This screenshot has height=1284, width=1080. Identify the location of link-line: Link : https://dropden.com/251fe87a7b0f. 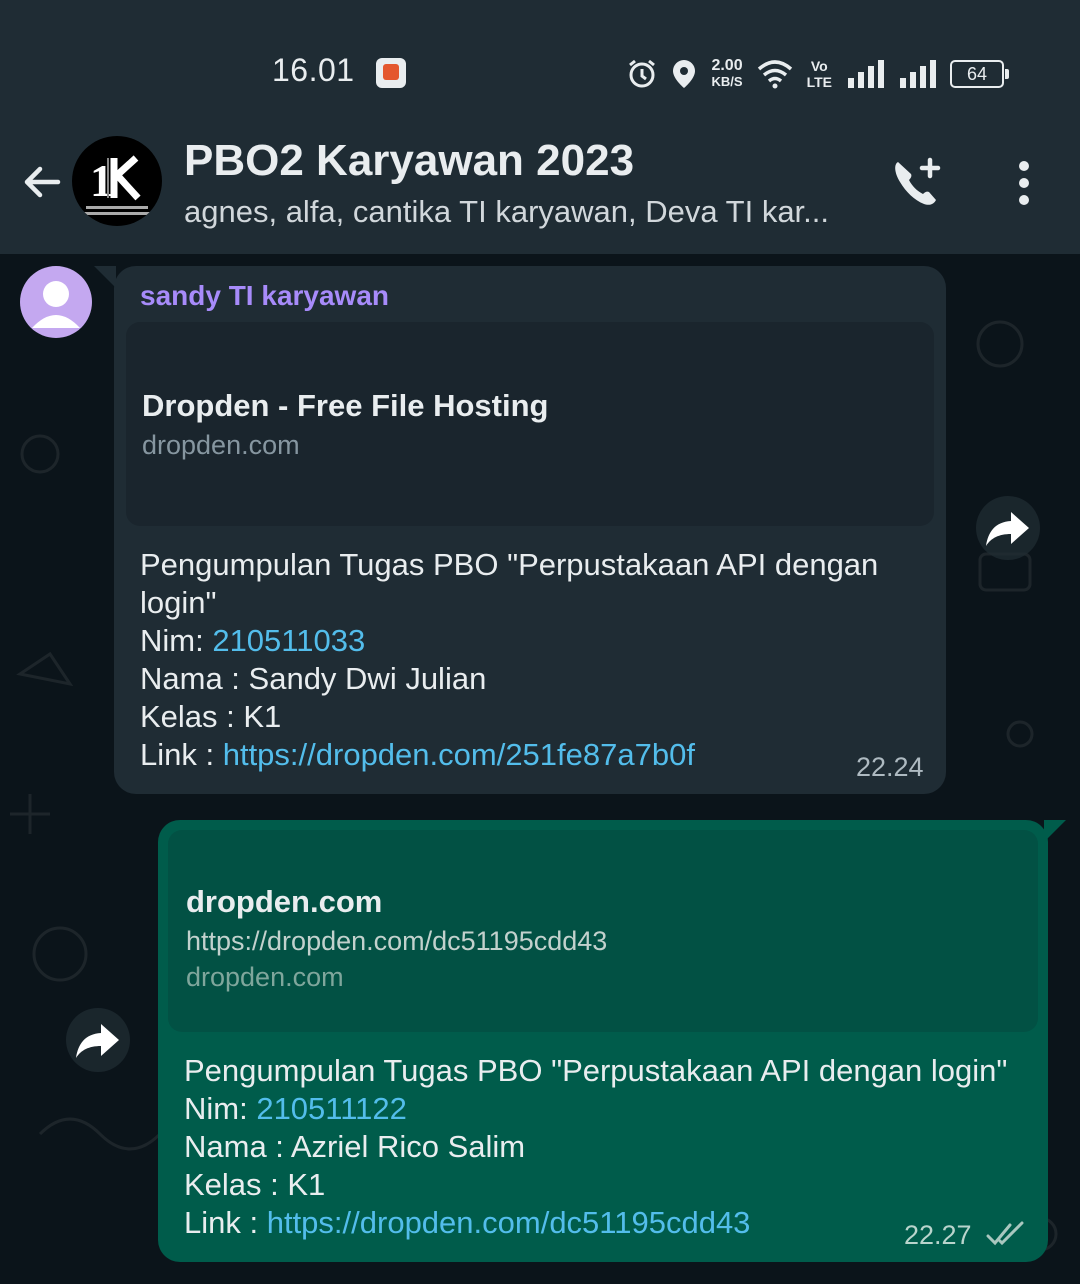
(509, 755).